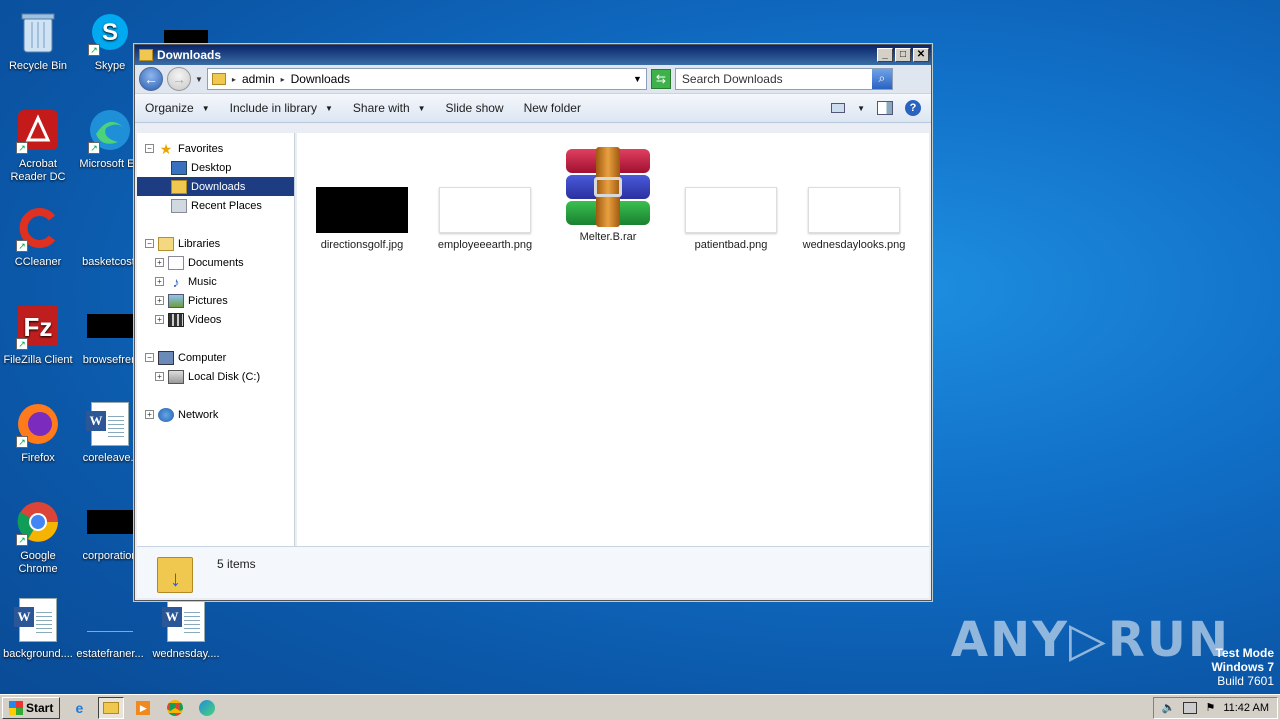 This screenshot has height=720, width=1280. What do you see at coordinates (176, 281) in the screenshot?
I see `music-icon: ♪` at bounding box center [176, 281].